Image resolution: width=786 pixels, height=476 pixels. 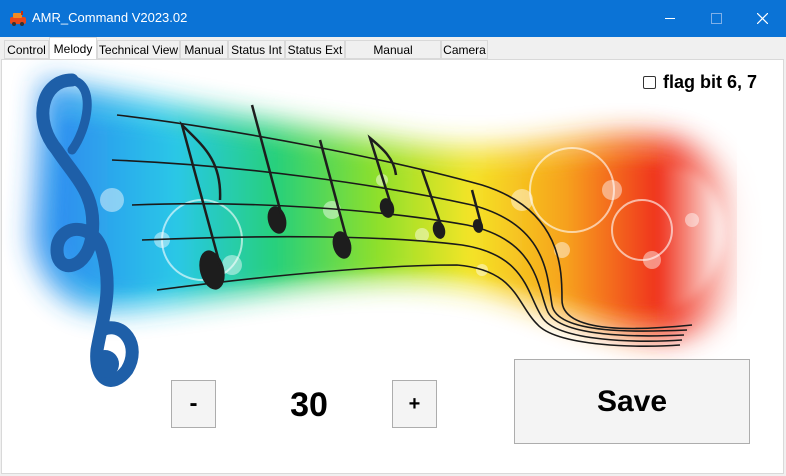 I want to click on minimize-icon, so click(x=670, y=18).